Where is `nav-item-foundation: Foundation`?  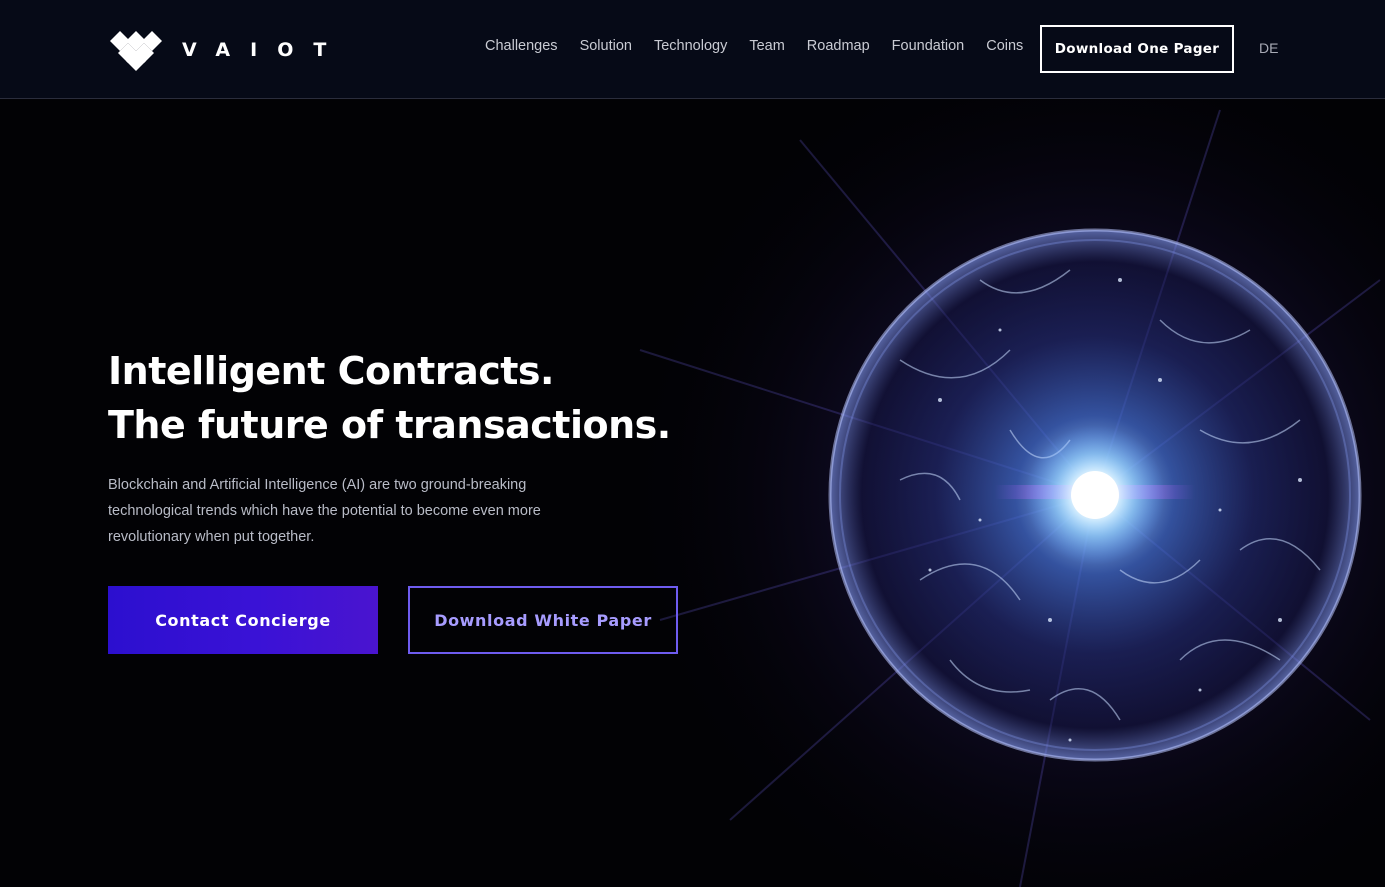
nav-item-foundation: Foundation is located at coordinates (928, 46).